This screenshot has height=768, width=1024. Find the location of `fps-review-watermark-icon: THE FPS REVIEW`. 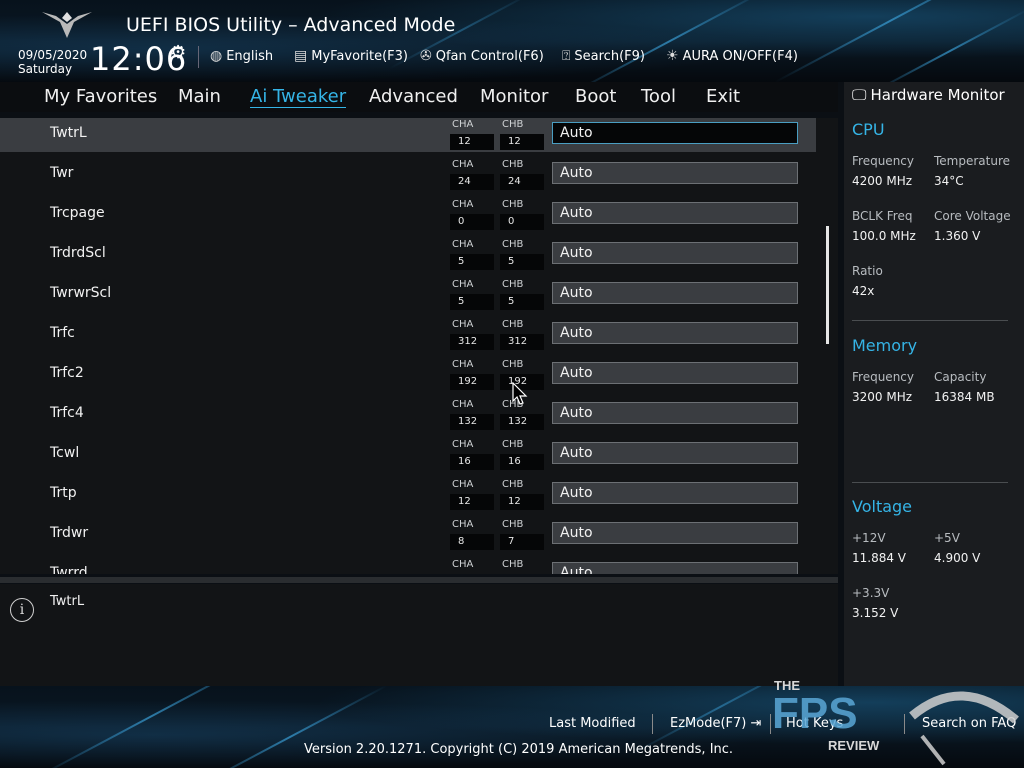

fps-review-watermark-icon: THE FPS REVIEW is located at coordinates (895, 722).